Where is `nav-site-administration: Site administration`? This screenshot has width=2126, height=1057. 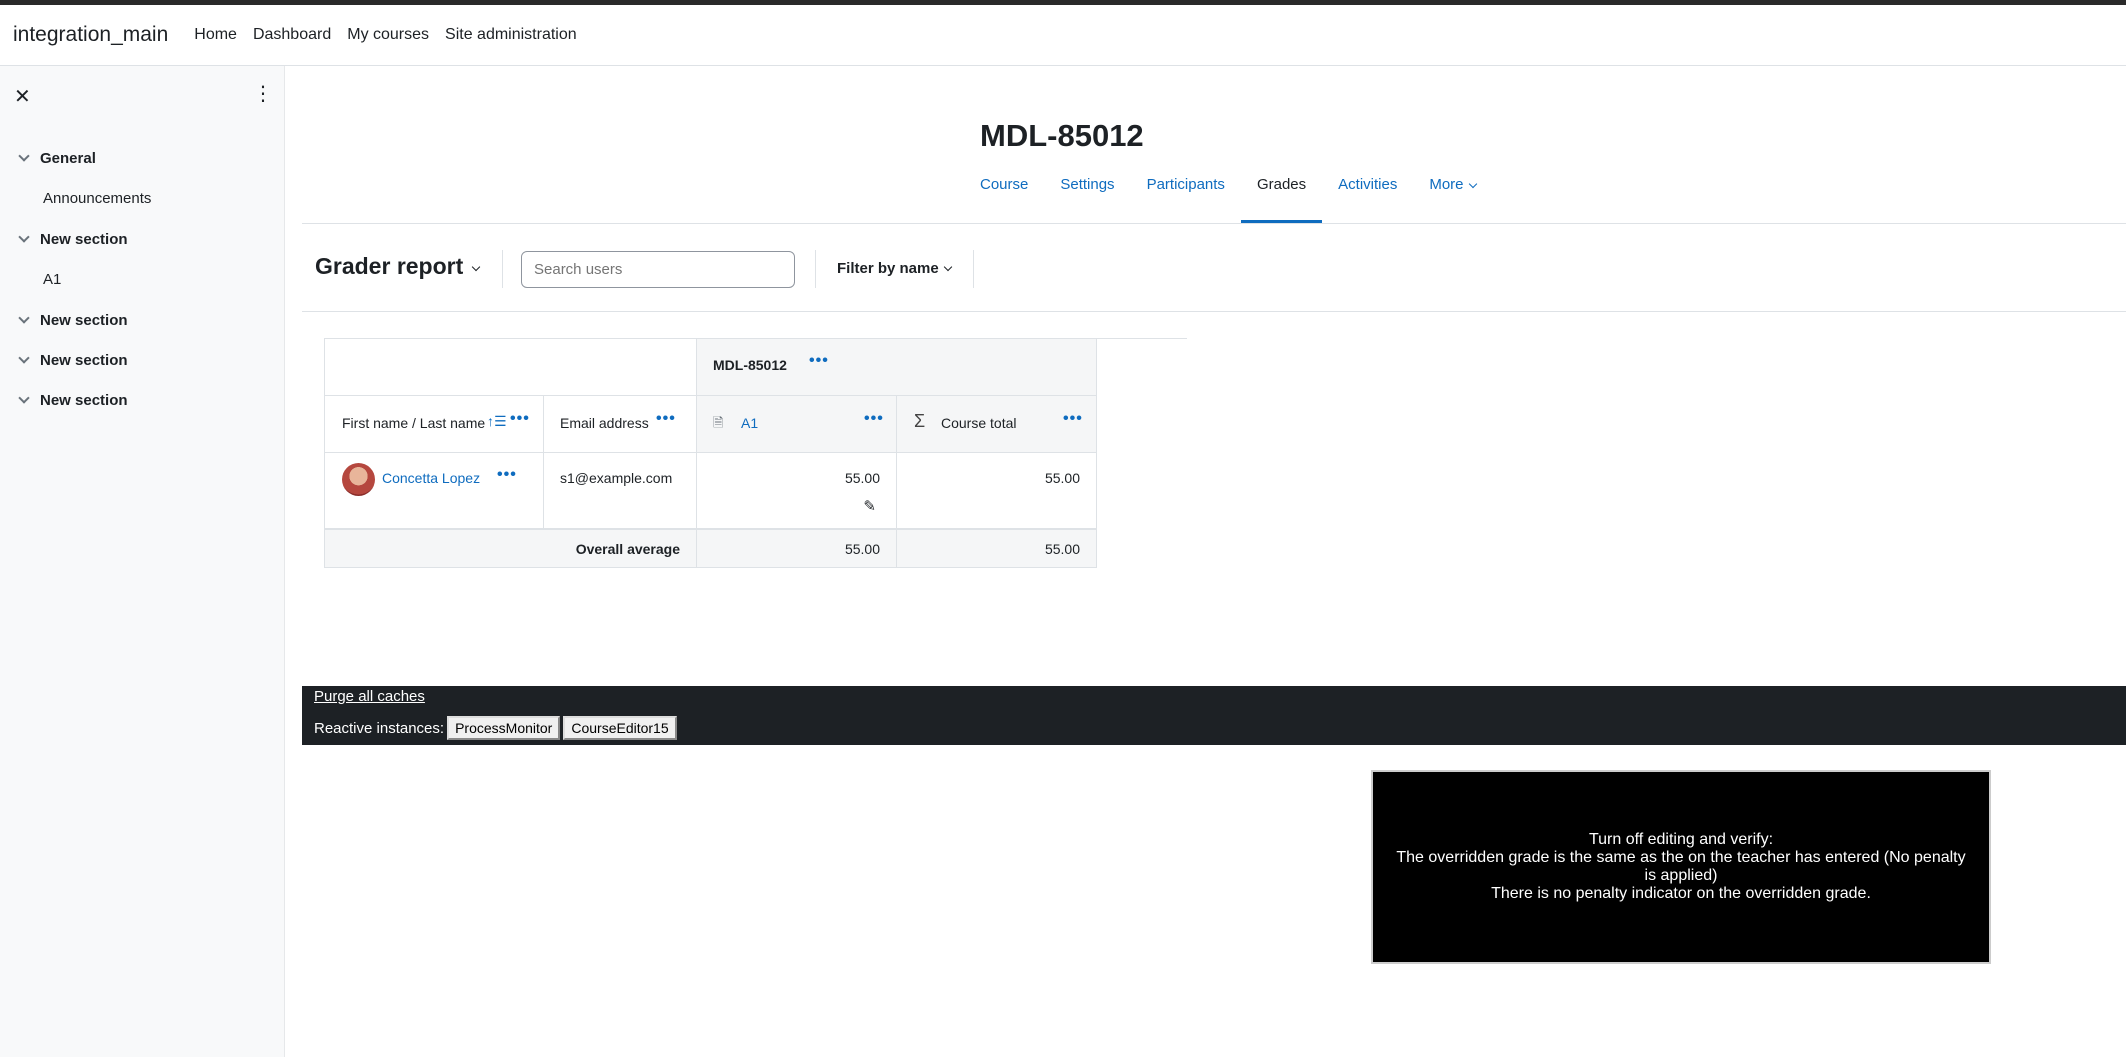
nav-site-administration: Site administration is located at coordinates (511, 35).